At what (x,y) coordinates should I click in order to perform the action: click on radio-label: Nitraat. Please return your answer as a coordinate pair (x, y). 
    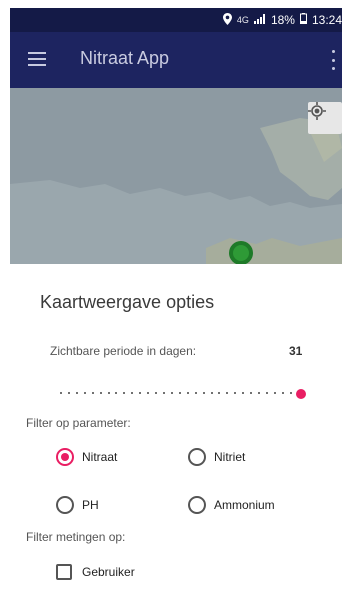
    Looking at the image, I should click on (100, 457).